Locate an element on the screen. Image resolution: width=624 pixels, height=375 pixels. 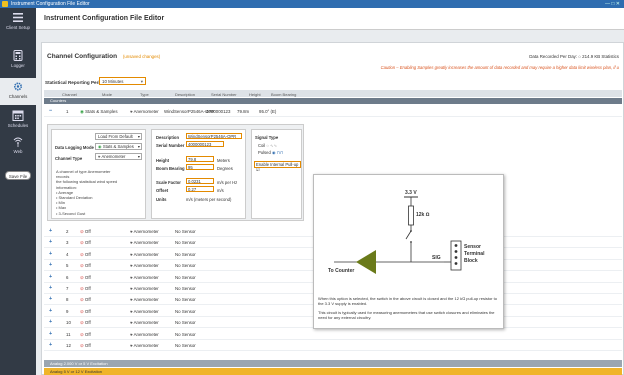
column-header: Boom Bearing is located at coordinates (283, 94).